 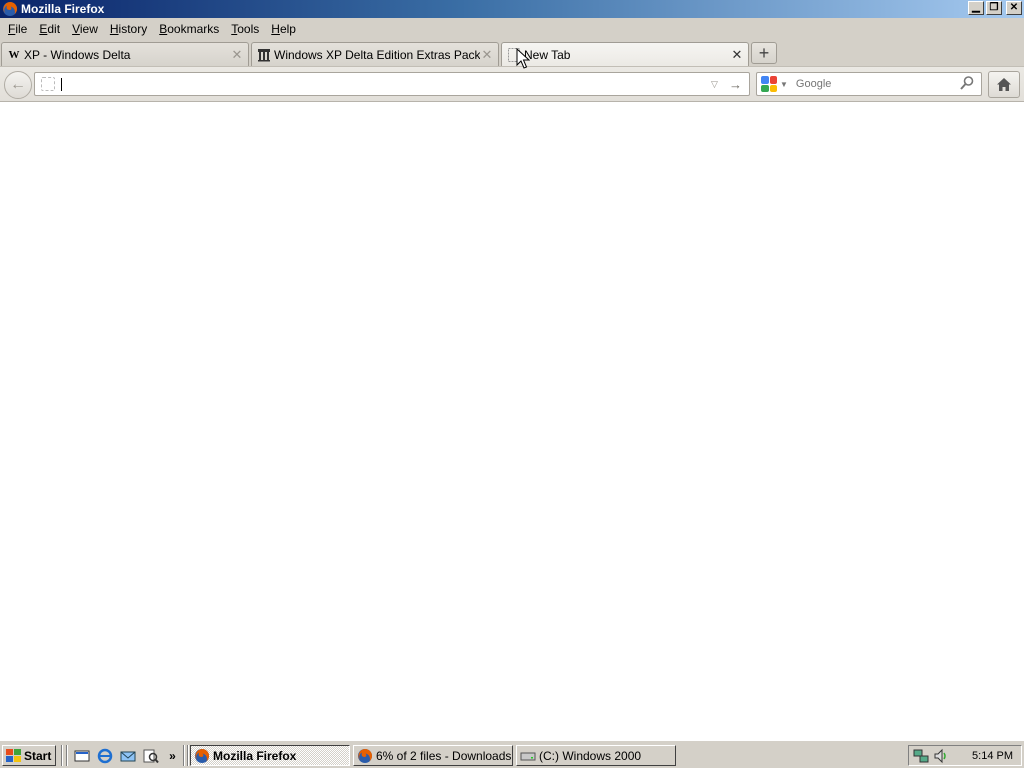 I want to click on menu-edit: Edit, so click(x=49, y=29).